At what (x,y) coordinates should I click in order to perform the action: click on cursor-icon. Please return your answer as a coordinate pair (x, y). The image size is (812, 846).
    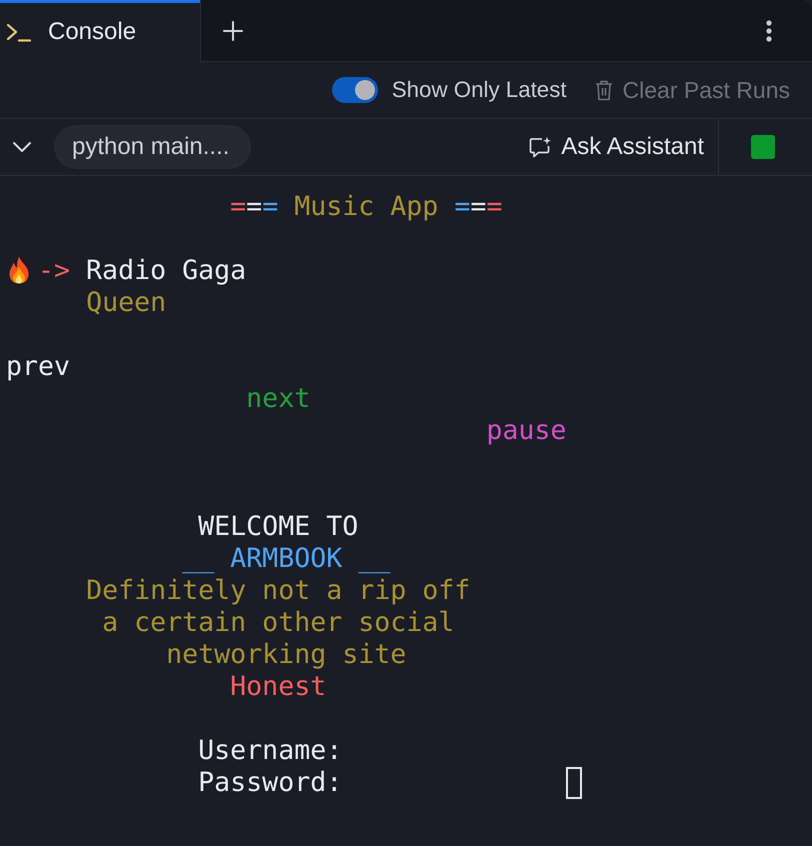
    Looking at the image, I should click on (574, 783).